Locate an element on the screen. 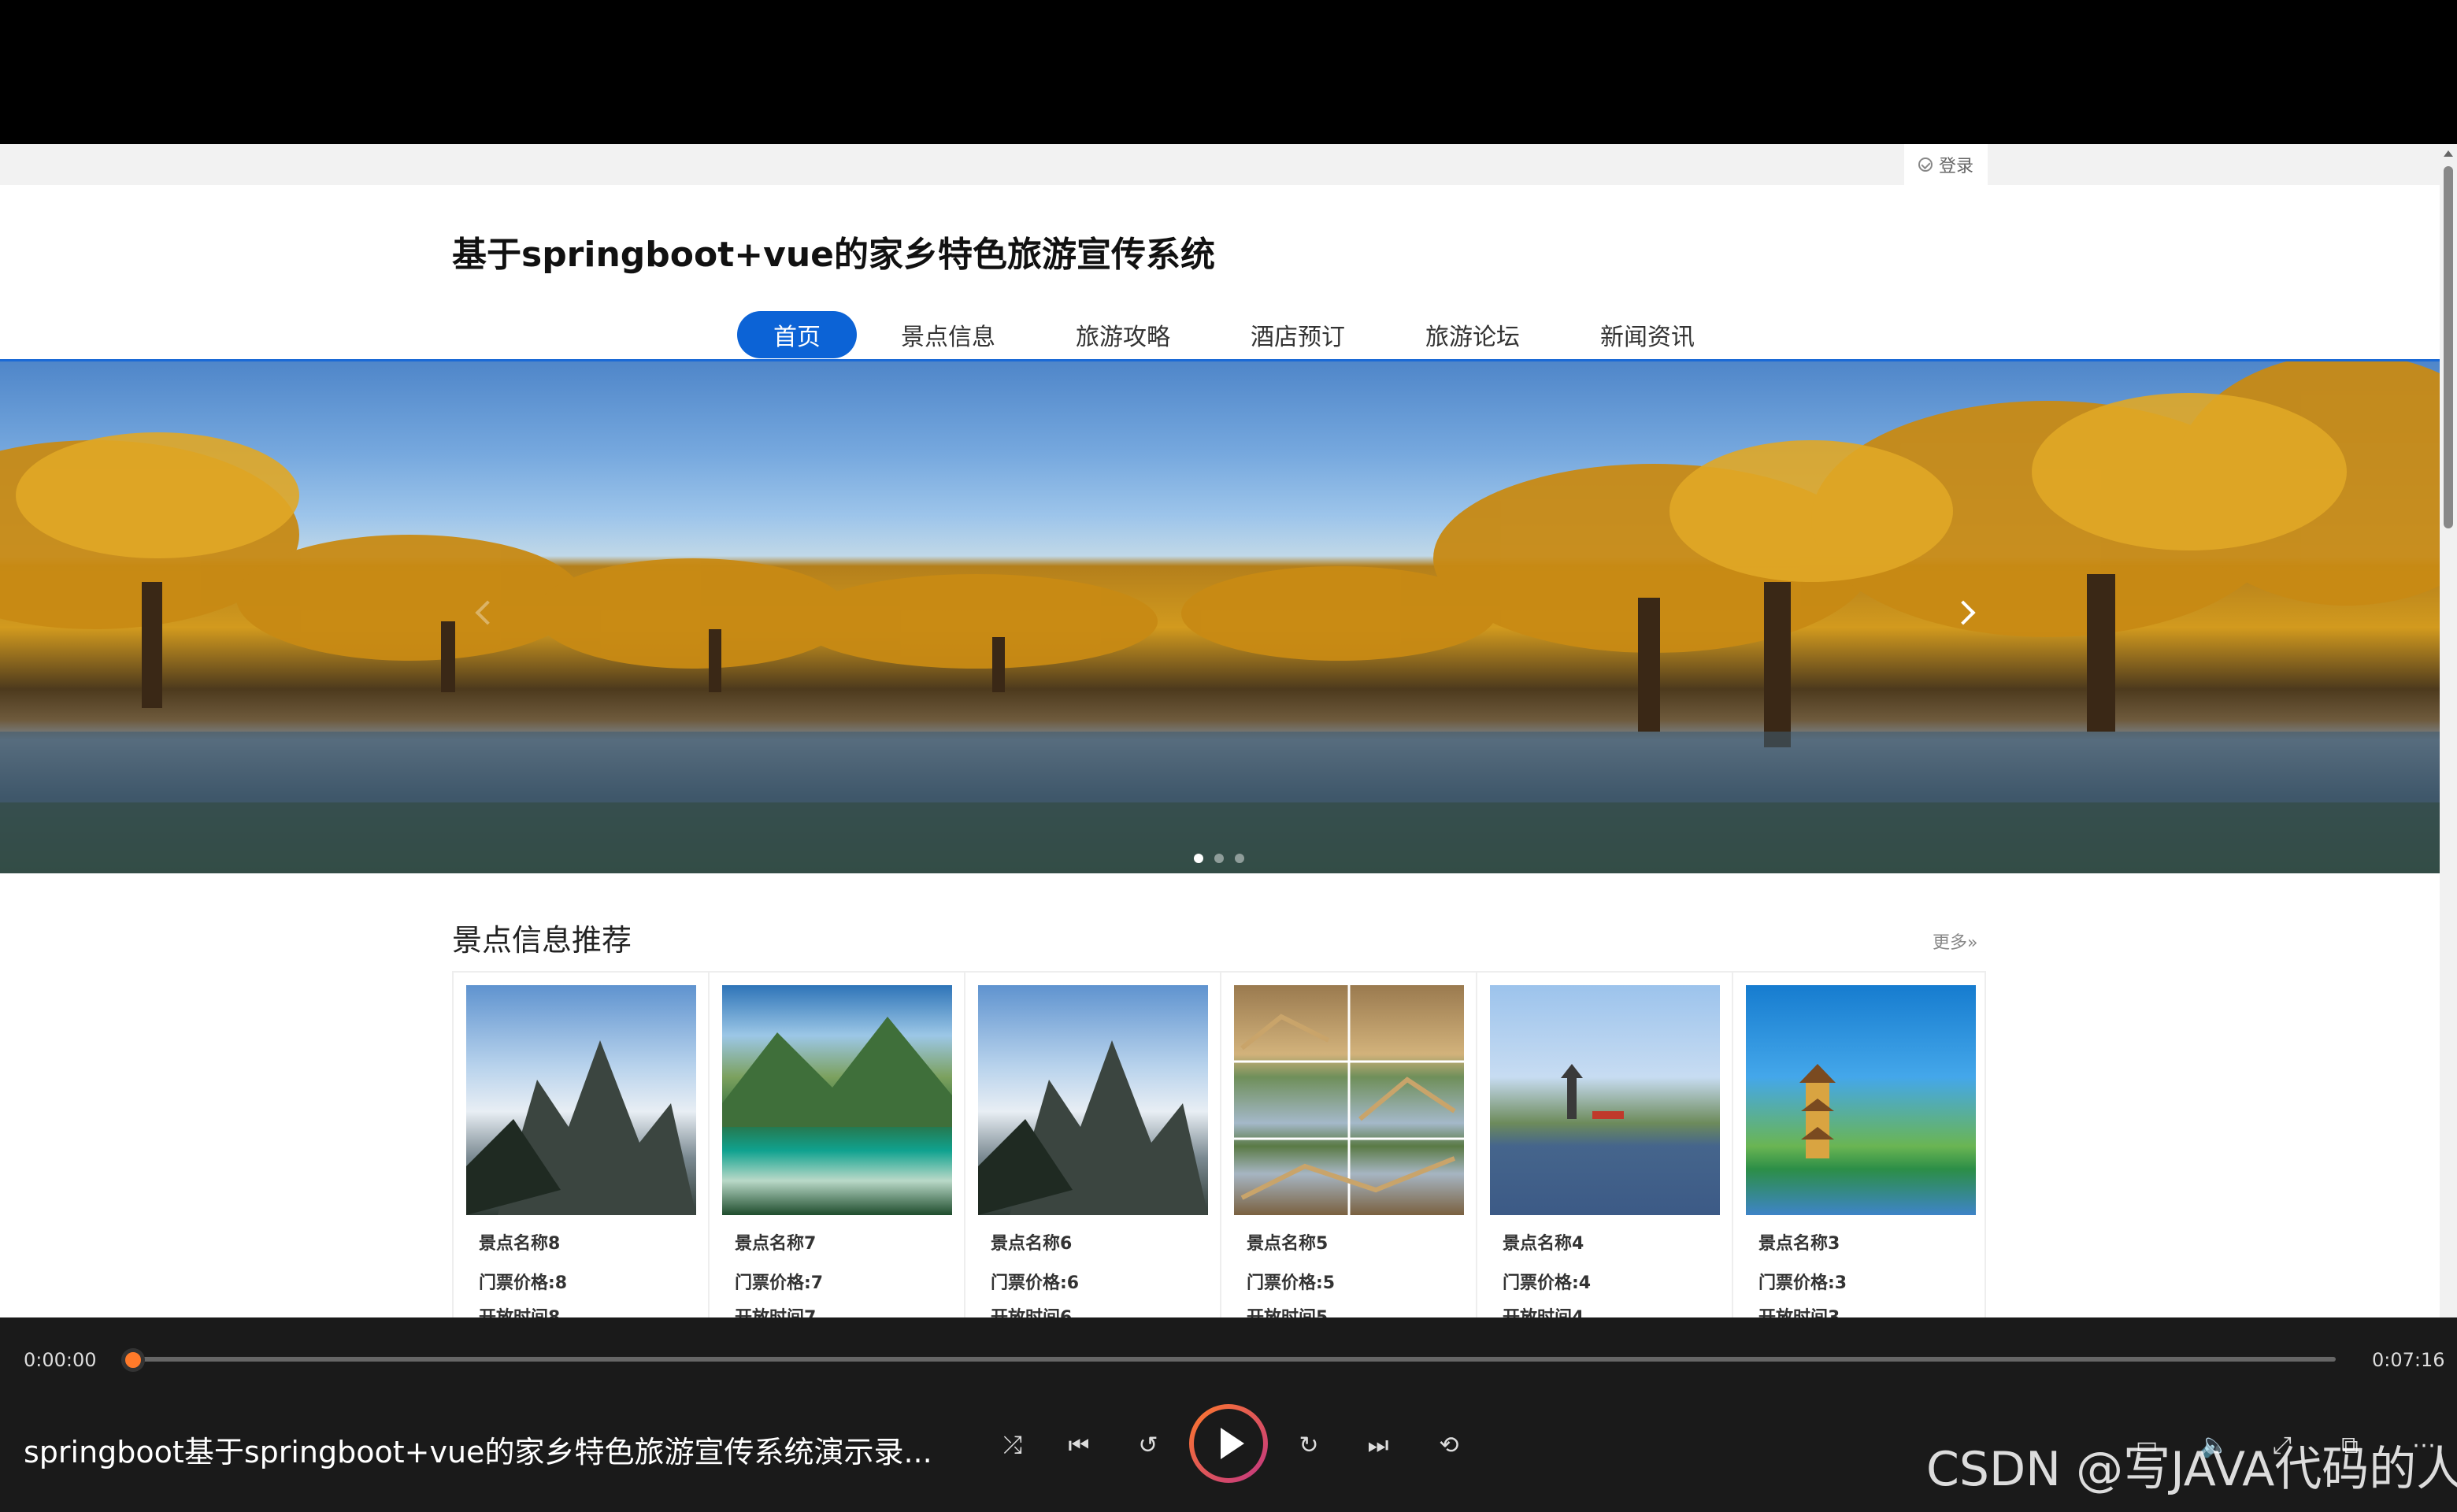 The height and width of the screenshot is (1512, 2457). time-current: 0:00:00 is located at coordinates (60, 1360).